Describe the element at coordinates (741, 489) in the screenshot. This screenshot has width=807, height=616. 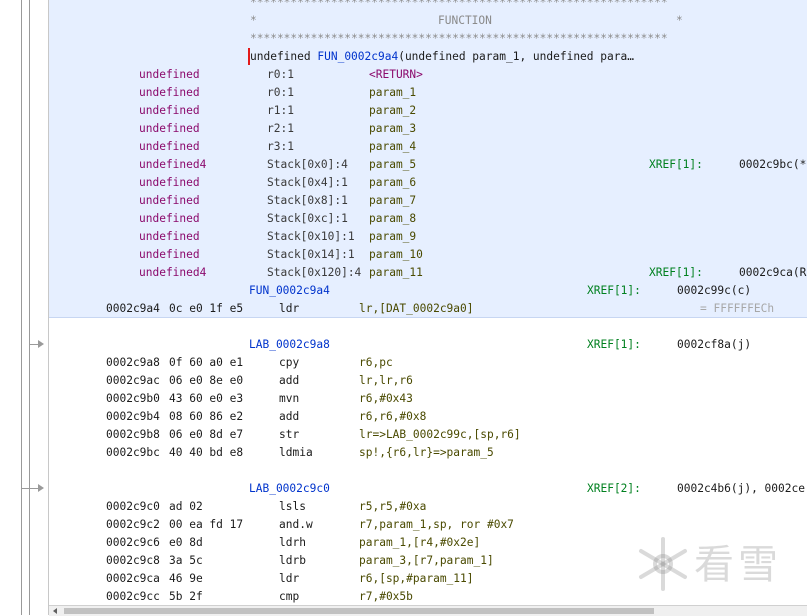
I see `block-xref-address: 0002c4b6(j), 0002ce` at that location.